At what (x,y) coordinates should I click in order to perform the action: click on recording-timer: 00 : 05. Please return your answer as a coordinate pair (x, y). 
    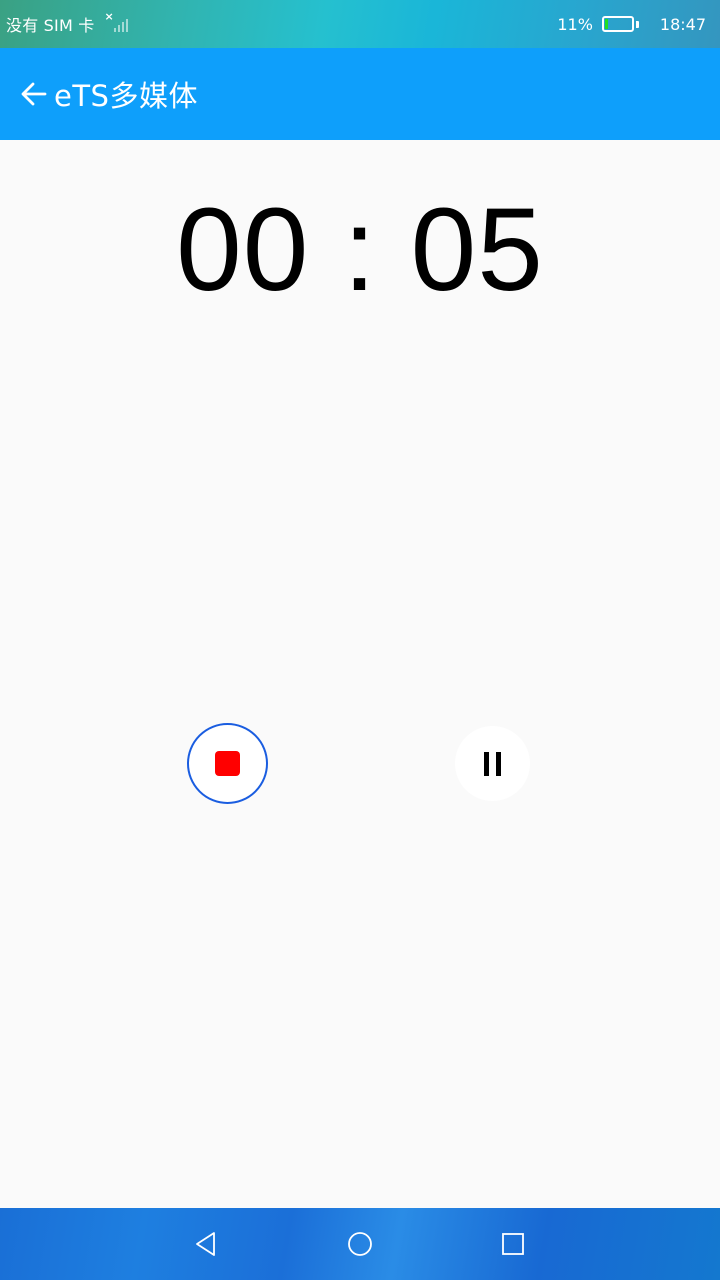
    Looking at the image, I should click on (360, 250).